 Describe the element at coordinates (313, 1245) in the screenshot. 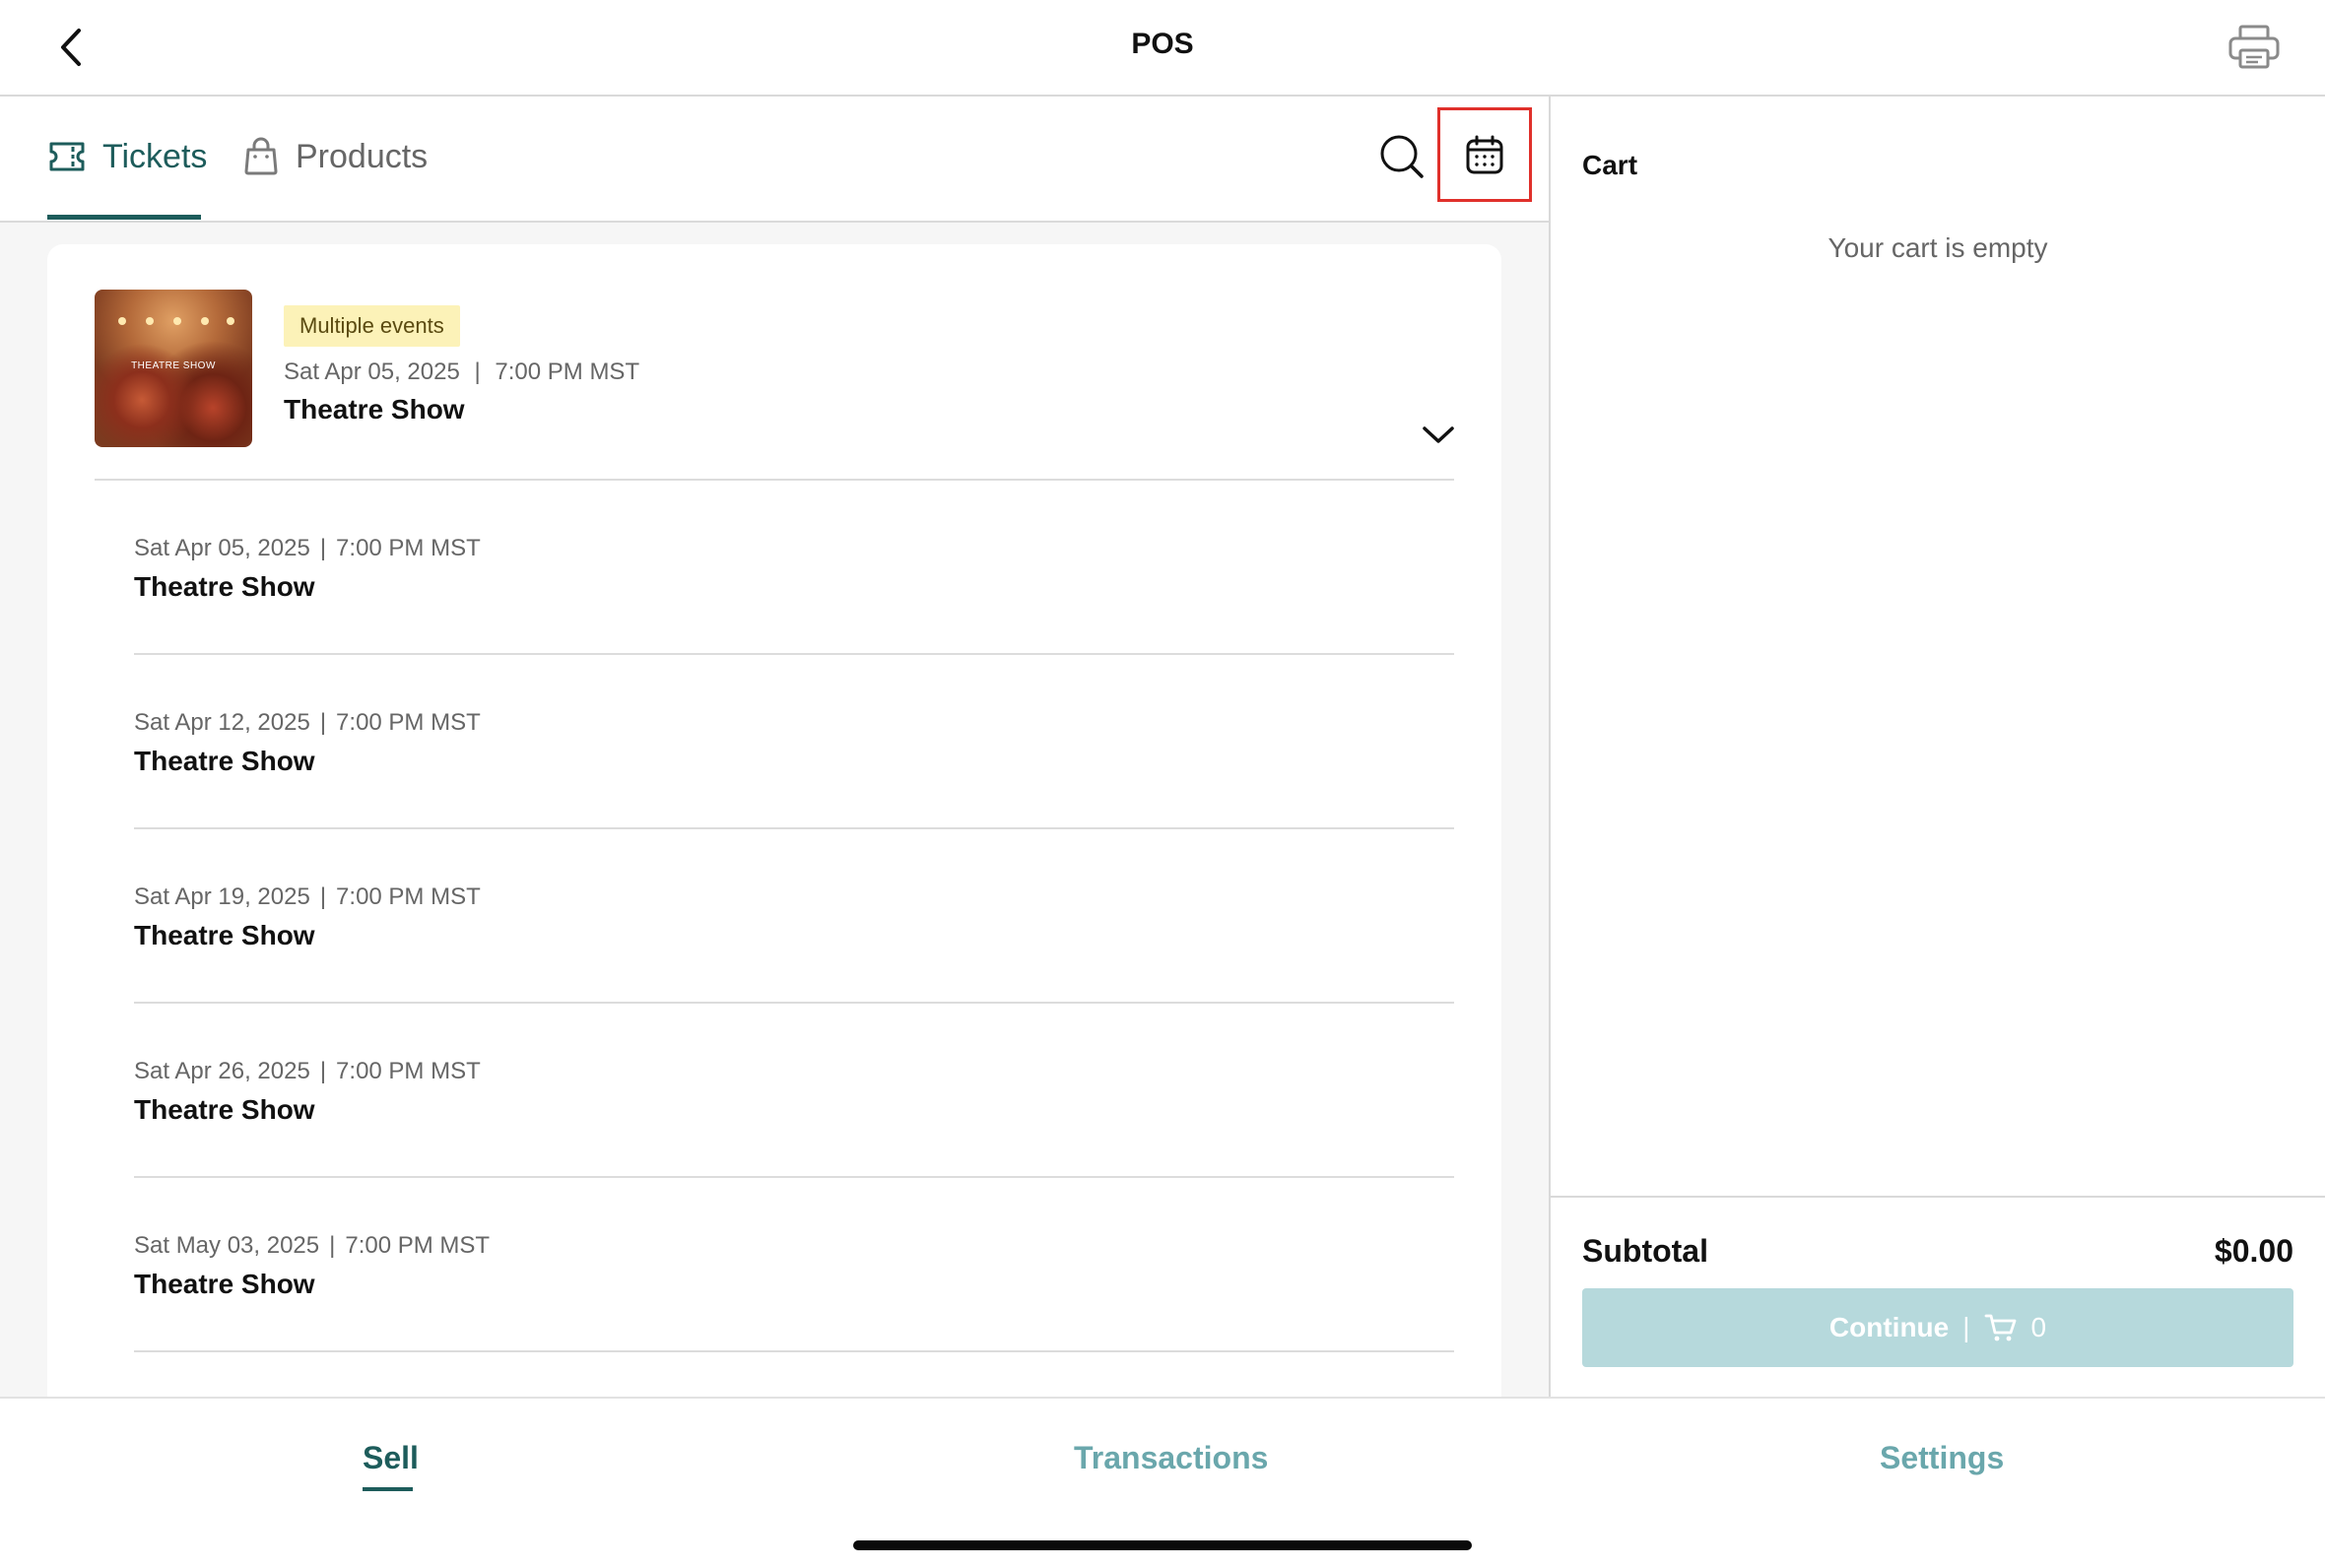

I see `event-datetime: Sat May 03, 2025 | 7:00 PM MST` at that location.